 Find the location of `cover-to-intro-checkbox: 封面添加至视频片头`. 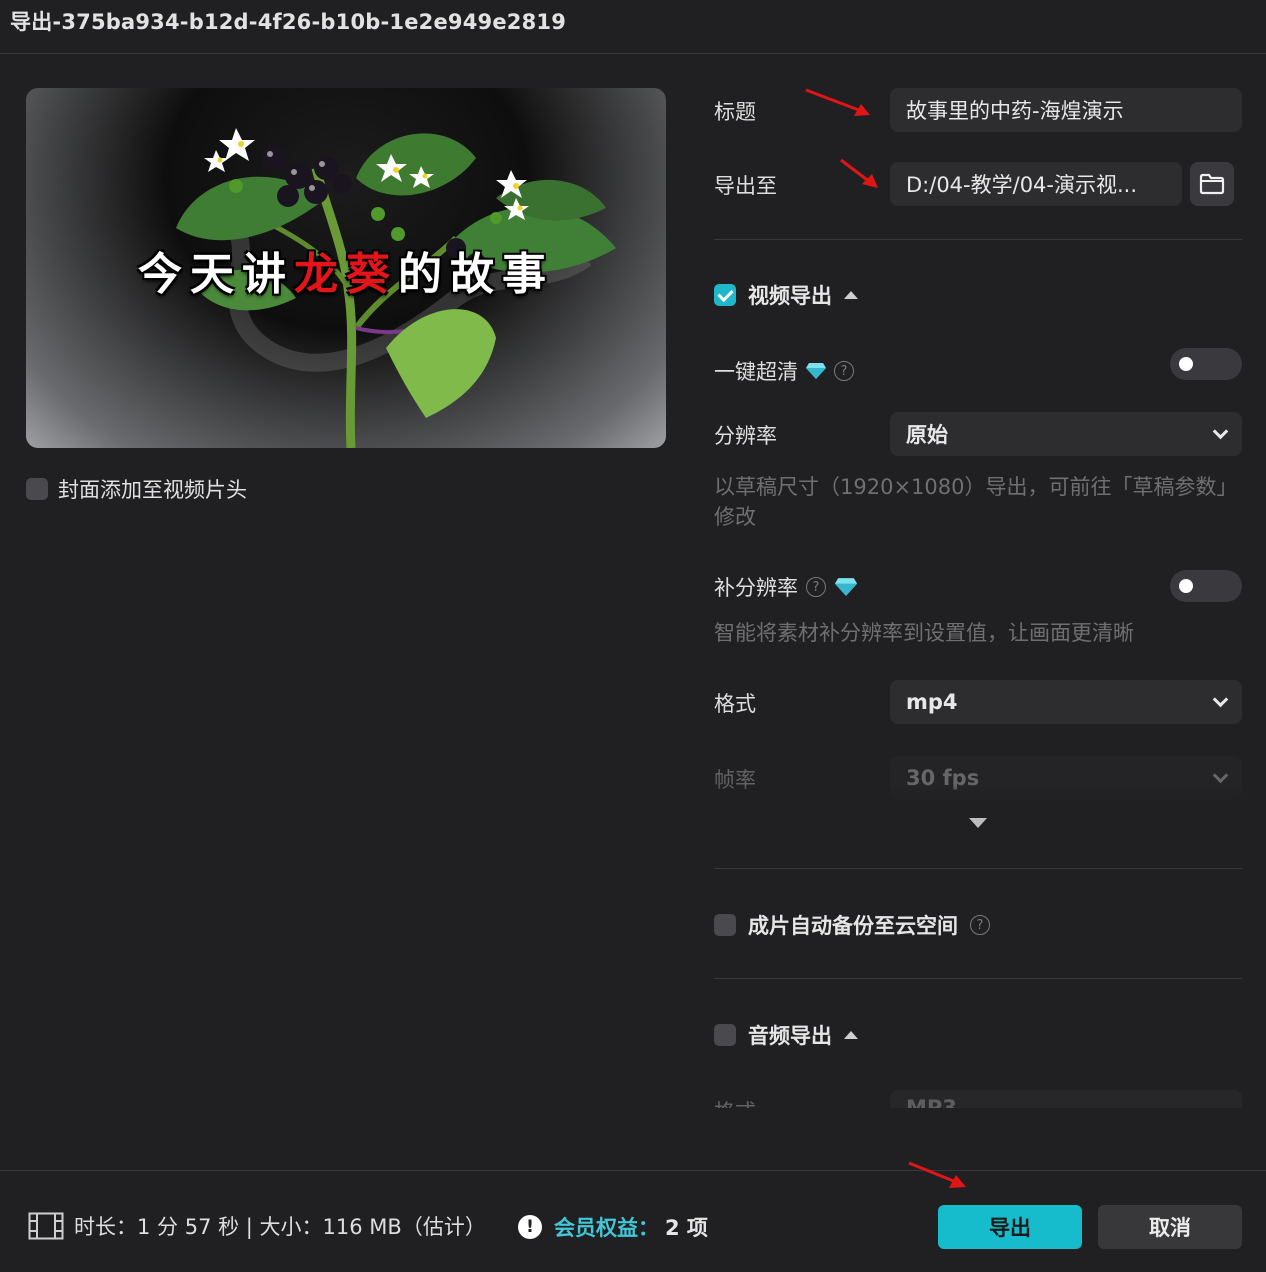

cover-to-intro-checkbox: 封面添加至视频片头 is located at coordinates (136, 489).